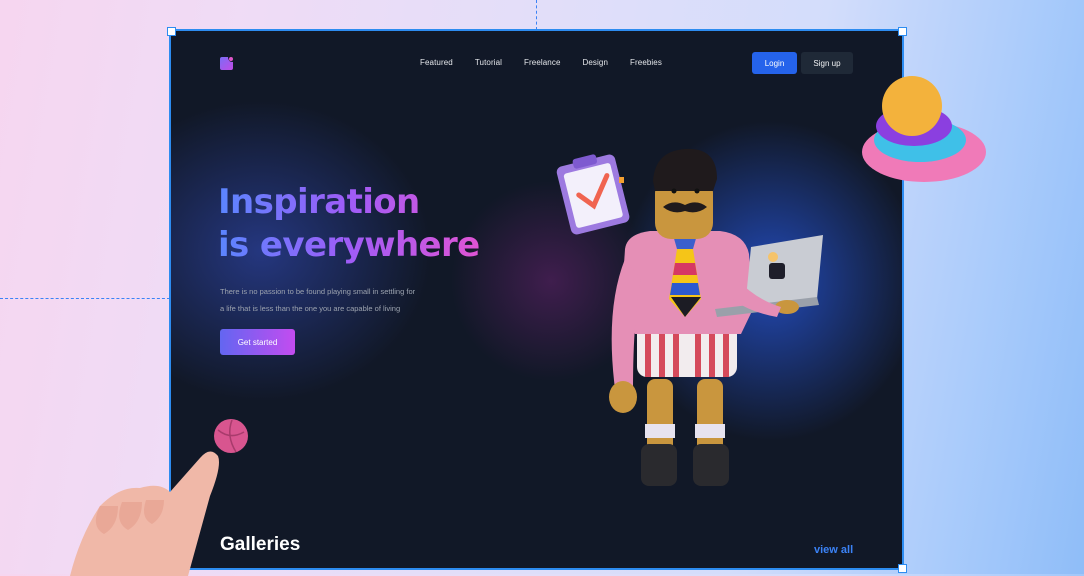 The image size is (1084, 576). What do you see at coordinates (257, 342) in the screenshot?
I see `get-started-button: Get started` at bounding box center [257, 342].